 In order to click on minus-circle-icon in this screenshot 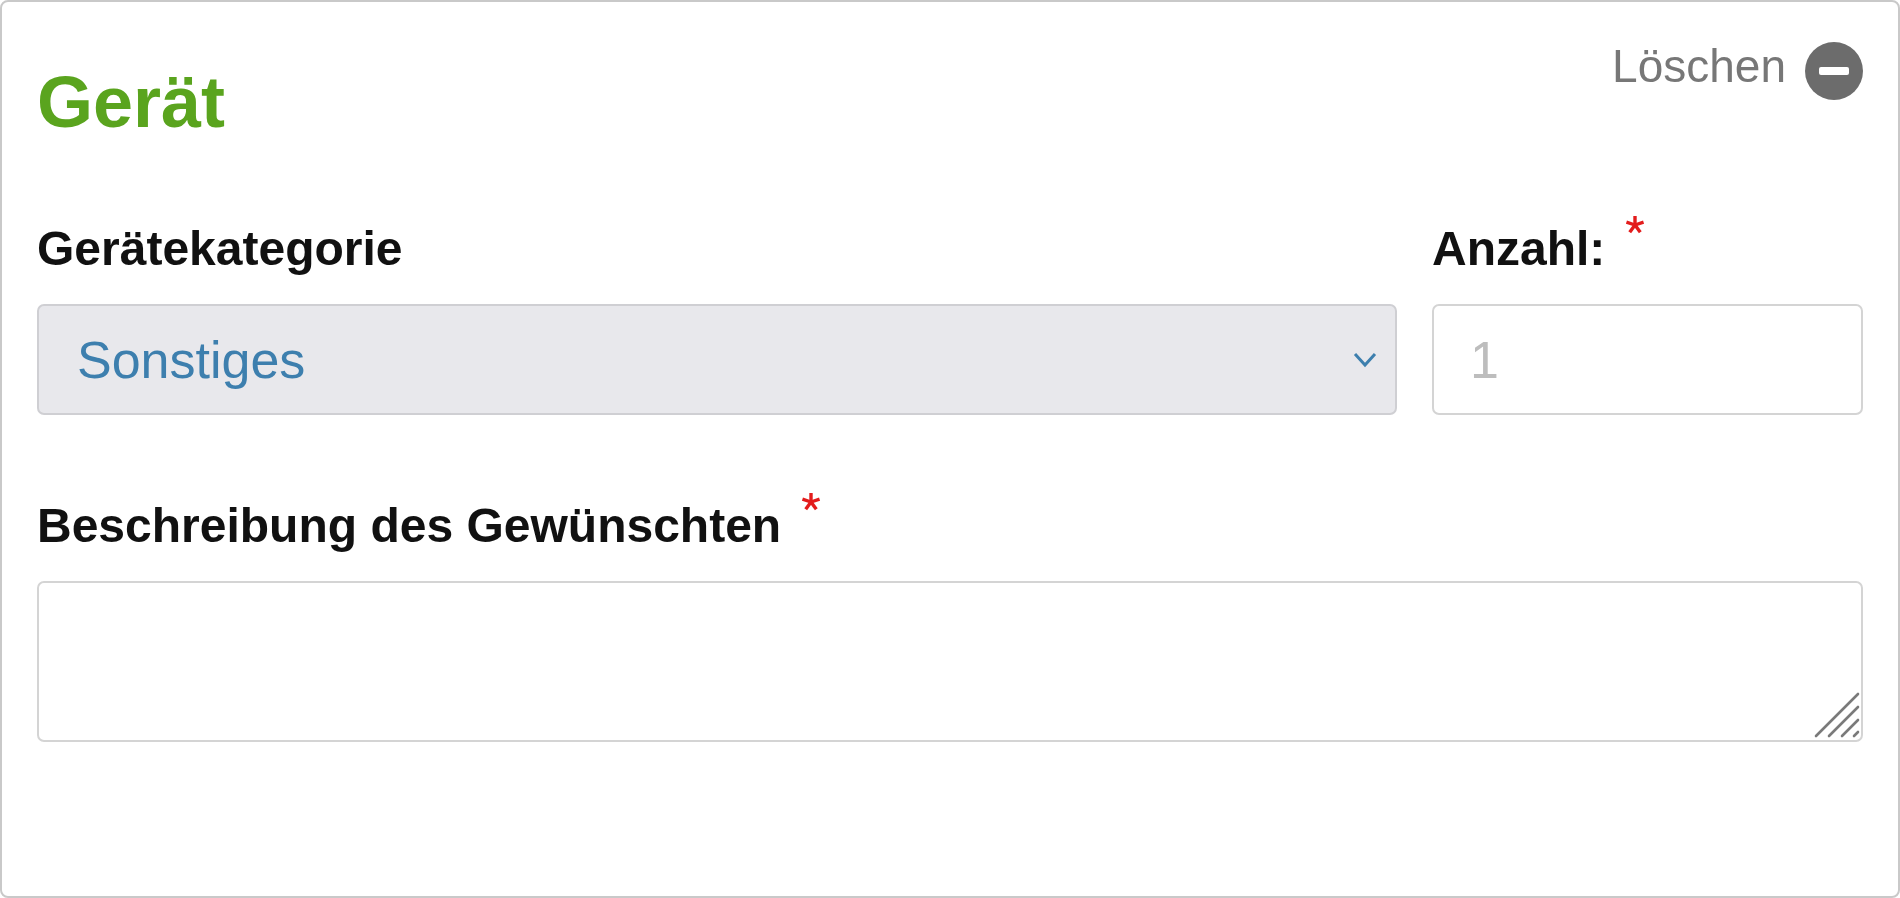, I will do `click(1834, 71)`.